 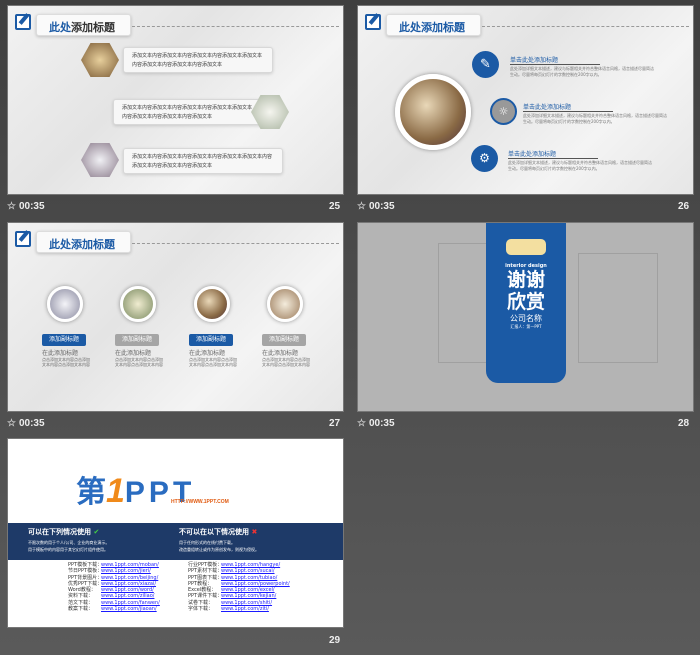 I want to click on link-row: 教案下载： www.1ppt.com/jiaoan/, so click(x=114, y=609).